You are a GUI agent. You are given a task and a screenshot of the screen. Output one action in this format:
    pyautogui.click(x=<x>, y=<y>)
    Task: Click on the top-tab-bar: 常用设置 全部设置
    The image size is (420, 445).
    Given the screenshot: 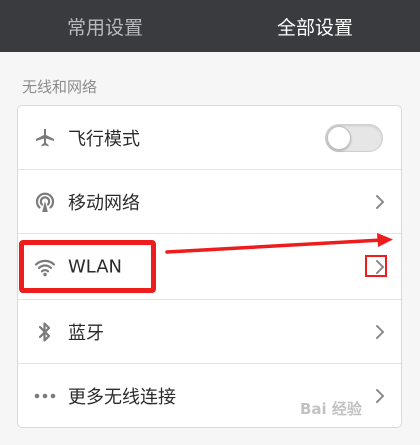 What is the action you would take?
    pyautogui.click(x=210, y=26)
    